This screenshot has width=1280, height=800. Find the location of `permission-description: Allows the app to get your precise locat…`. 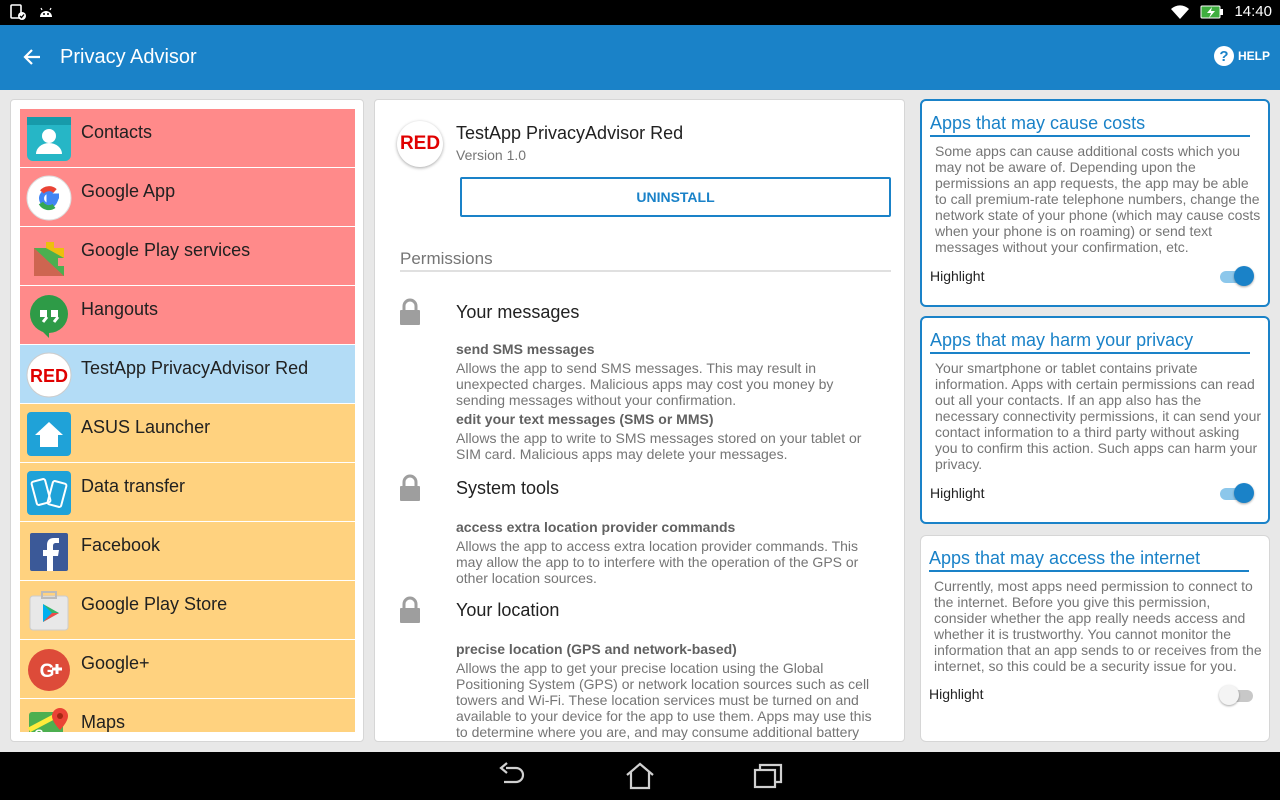

permission-description: Allows the app to get your precise locat… is located at coordinates (664, 700).